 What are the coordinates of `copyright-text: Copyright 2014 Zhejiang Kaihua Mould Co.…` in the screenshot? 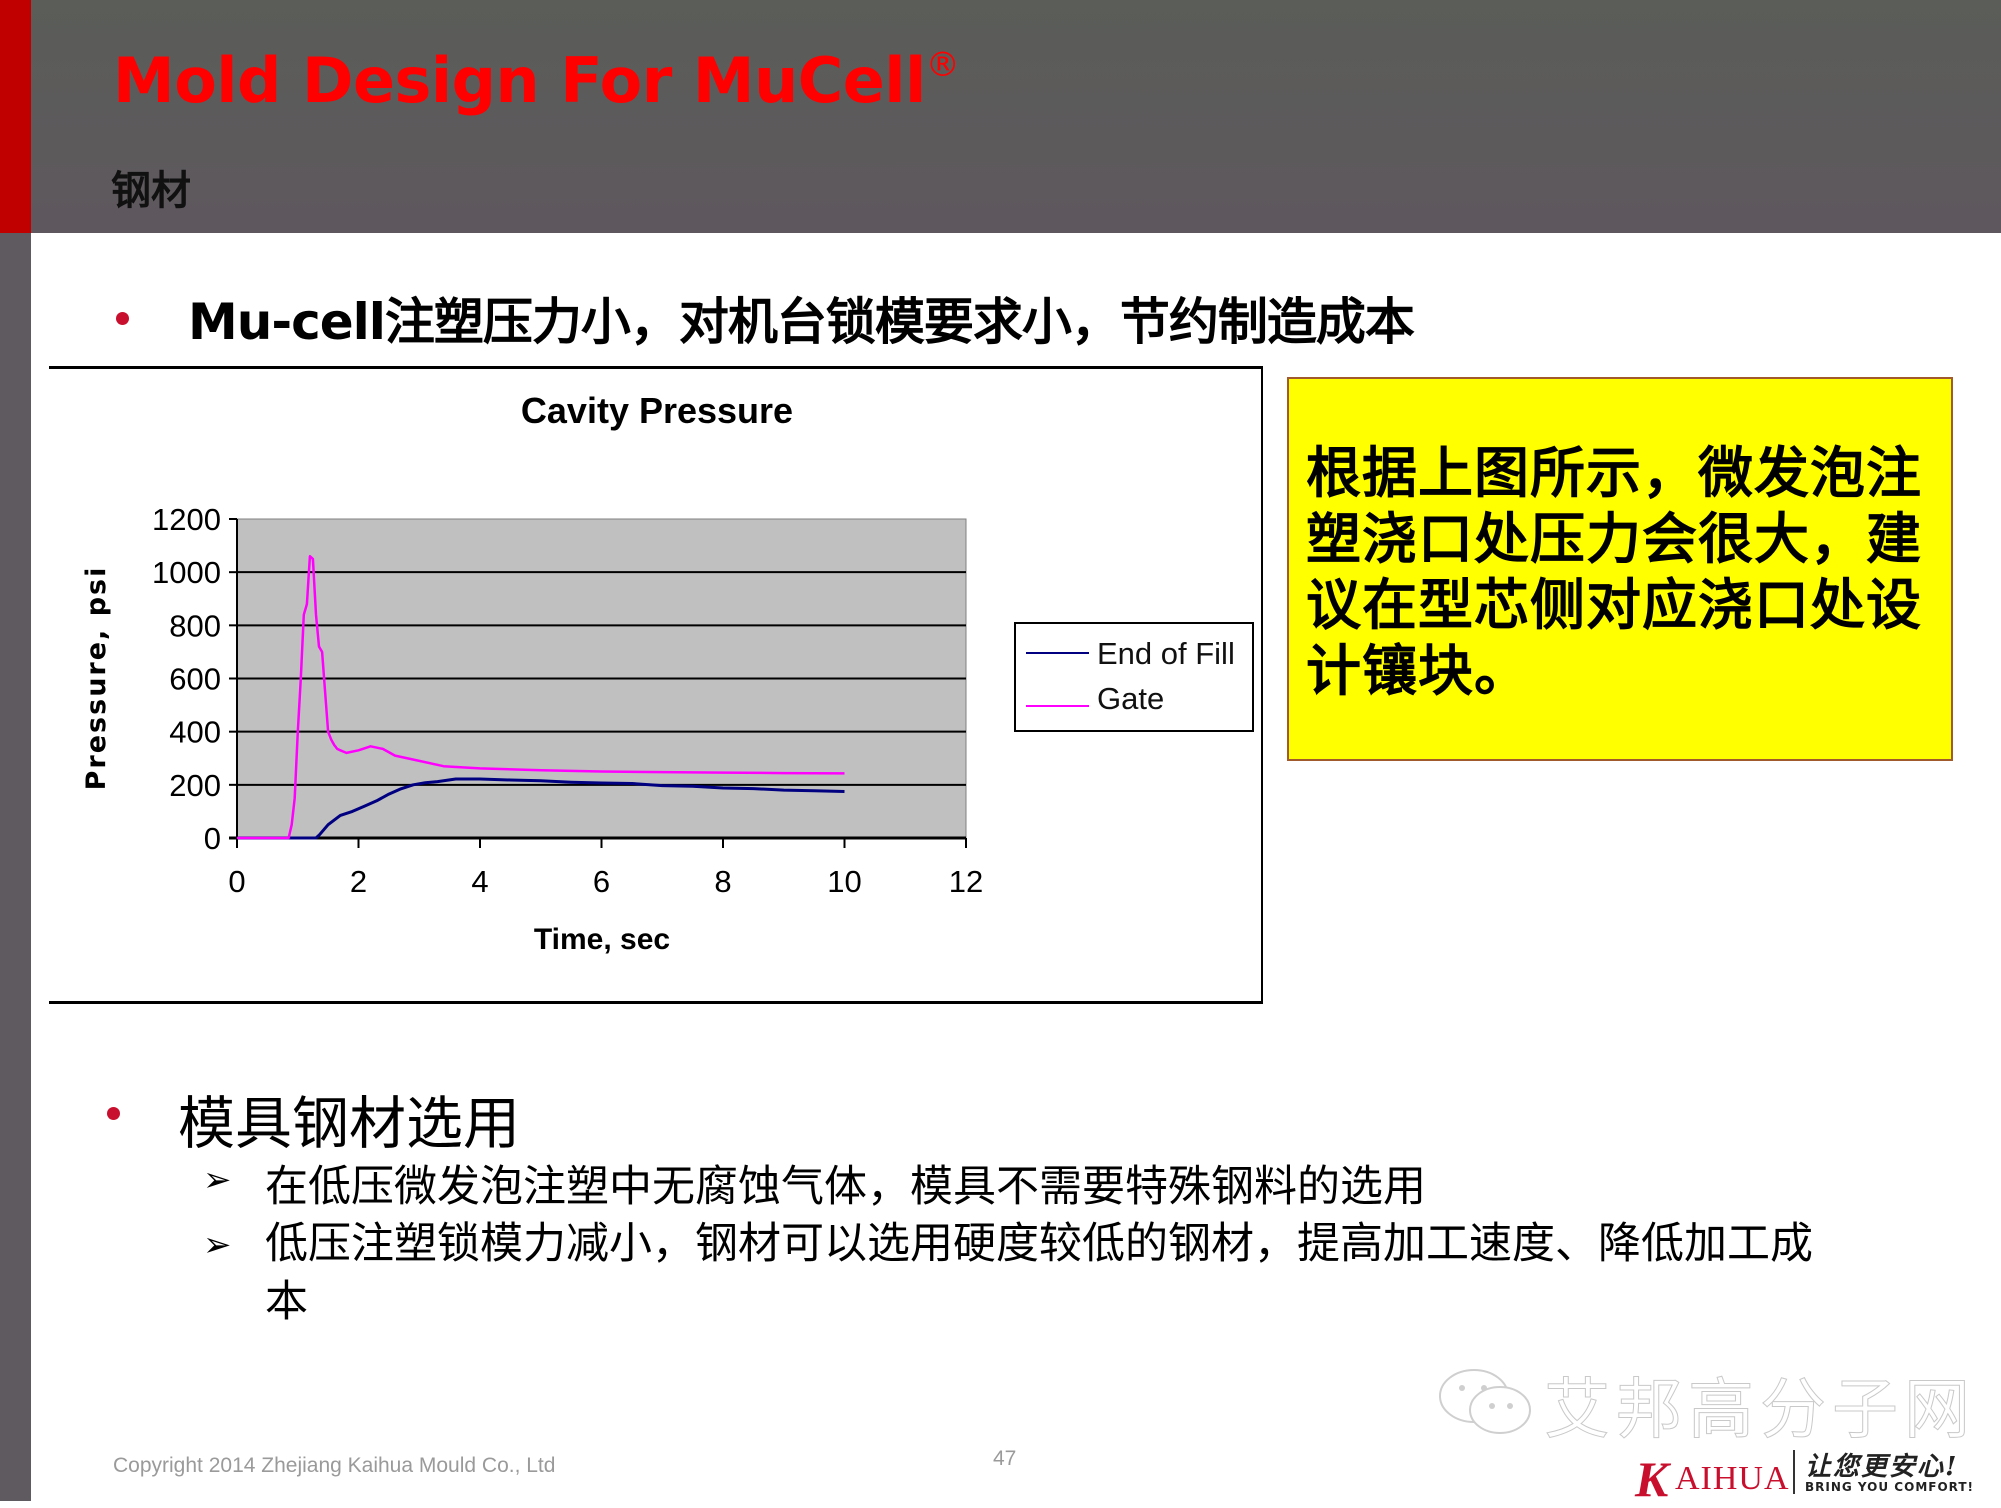 It's located at (334, 1465).